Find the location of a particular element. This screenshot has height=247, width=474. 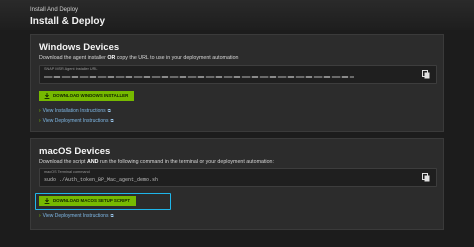

installer-url-label: SNAP MSR Agent Installer URL is located at coordinates (71, 69).